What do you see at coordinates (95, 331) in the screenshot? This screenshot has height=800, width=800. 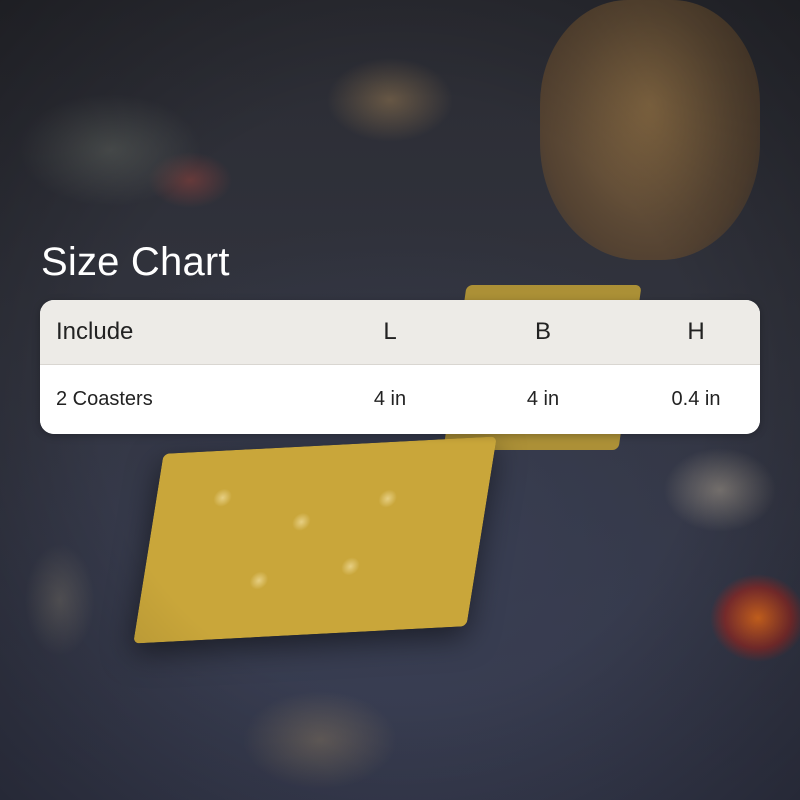 I see `header-include: Include` at bounding box center [95, 331].